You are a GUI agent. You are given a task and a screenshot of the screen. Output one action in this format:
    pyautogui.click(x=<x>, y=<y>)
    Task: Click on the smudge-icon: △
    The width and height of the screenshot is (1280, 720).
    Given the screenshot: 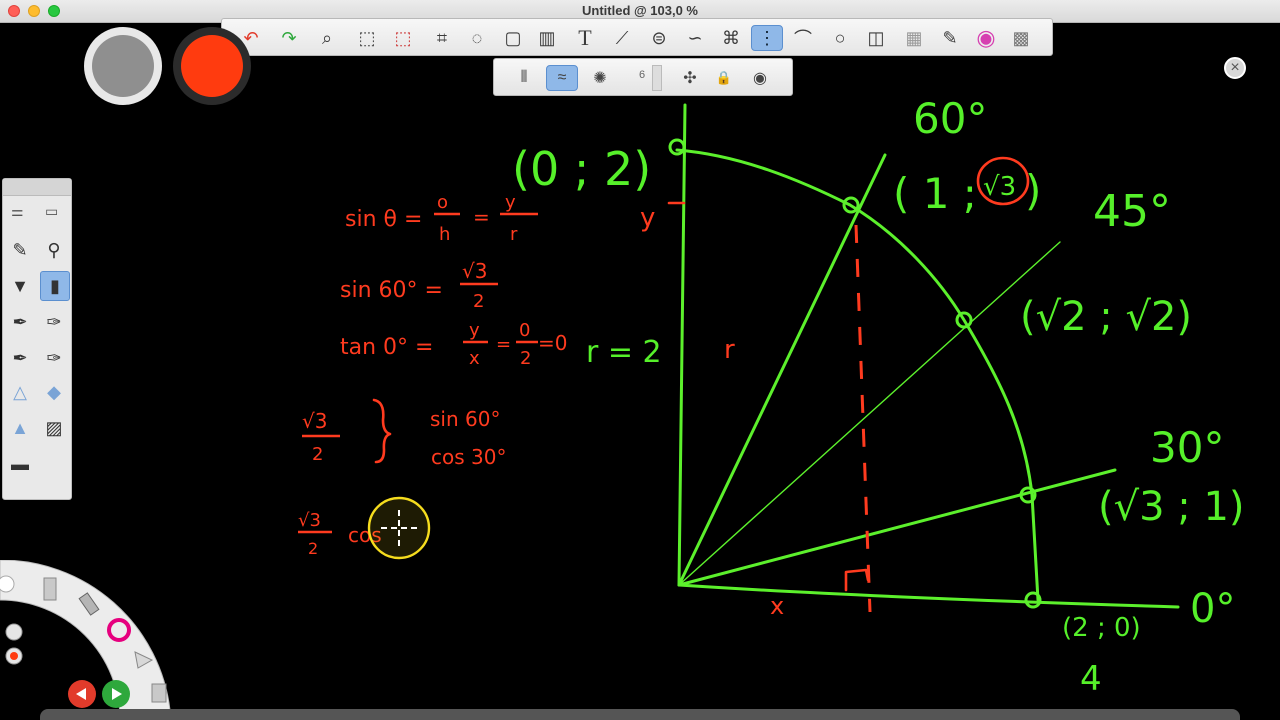 What is the action you would take?
    pyautogui.click(x=20, y=392)
    